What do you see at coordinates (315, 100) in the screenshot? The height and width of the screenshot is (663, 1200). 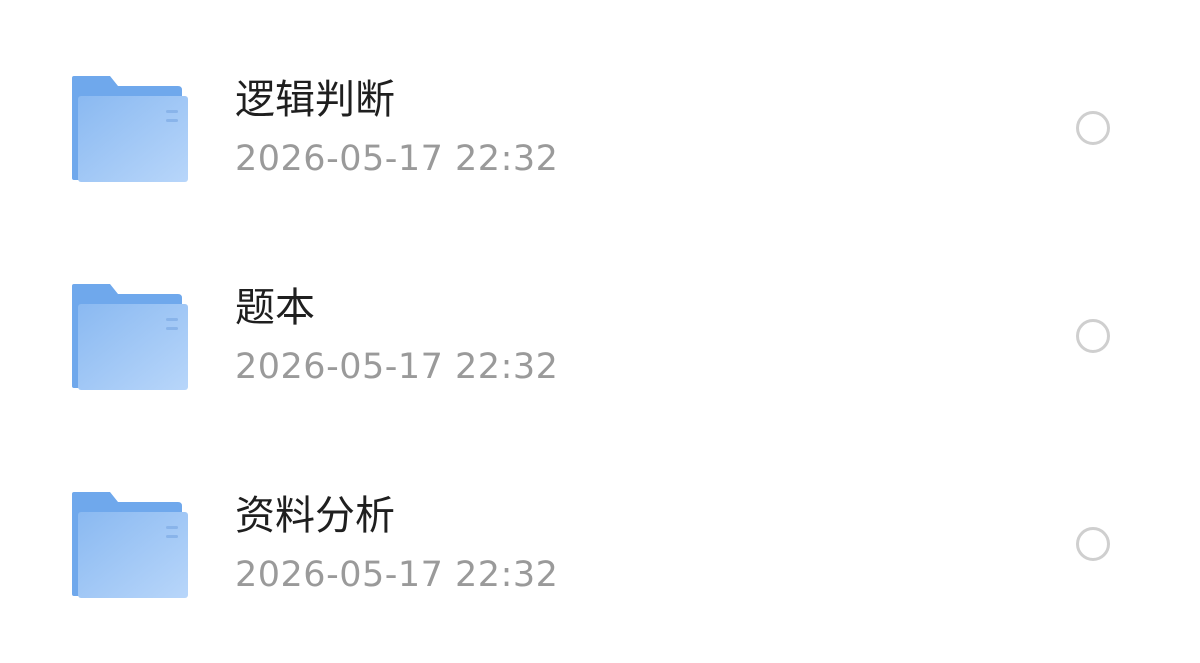 I see `folder-name: 逻辑判断` at bounding box center [315, 100].